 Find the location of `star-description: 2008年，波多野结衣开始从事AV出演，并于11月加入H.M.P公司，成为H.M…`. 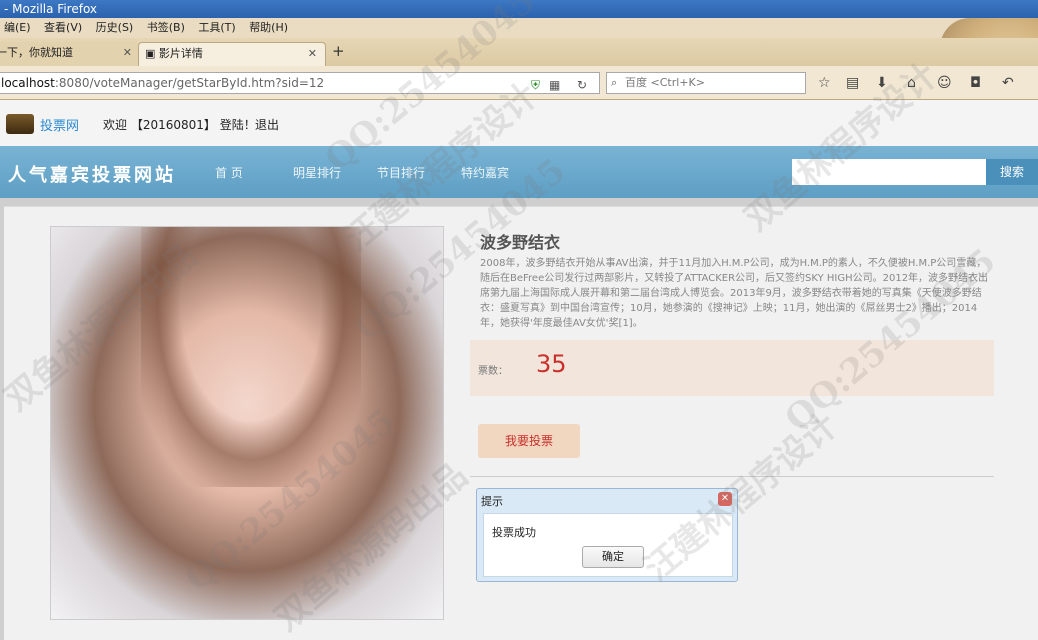

star-description: 2008年，波多野结衣开始从事AV出演，并于11月加入H.M.P公司，成为H.M… is located at coordinates (734, 293).